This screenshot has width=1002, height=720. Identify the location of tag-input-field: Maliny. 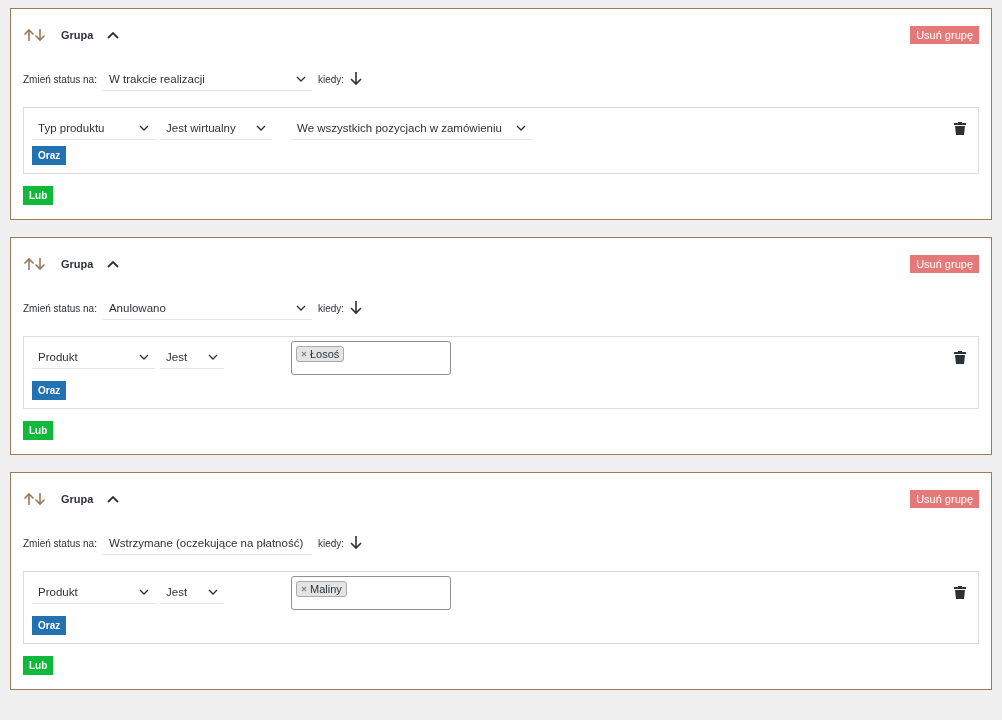
(371, 593).